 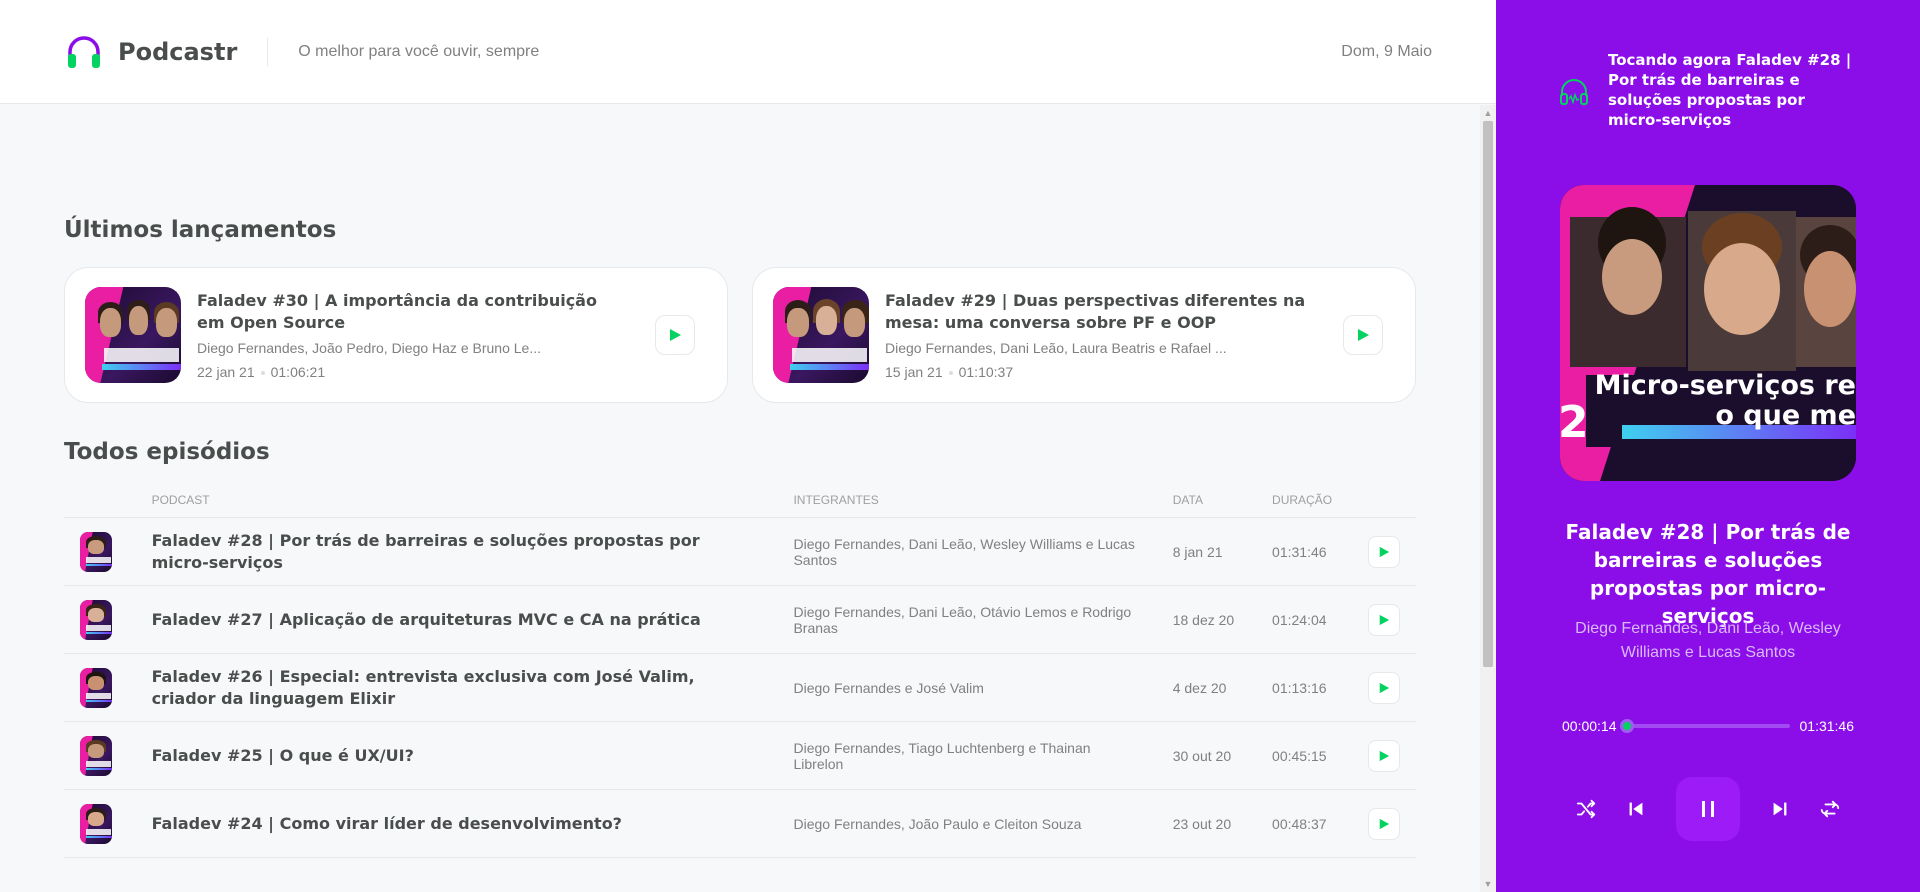 I want to click on podcast-cell: Faladev #25 | O que é UX/UI?, so click(x=456, y=755).